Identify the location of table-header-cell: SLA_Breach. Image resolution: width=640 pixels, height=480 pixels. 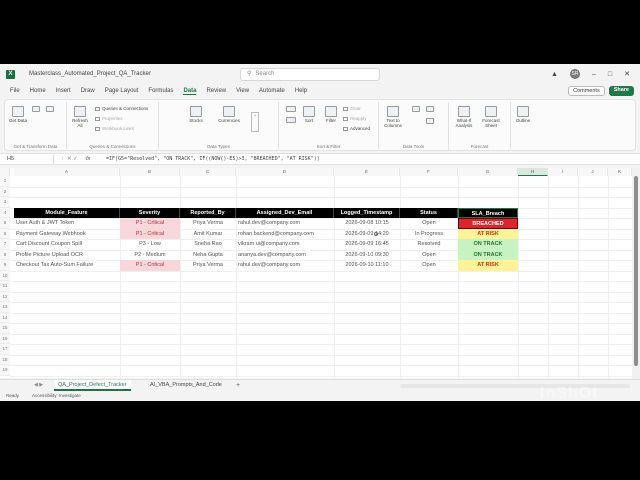
(488, 212).